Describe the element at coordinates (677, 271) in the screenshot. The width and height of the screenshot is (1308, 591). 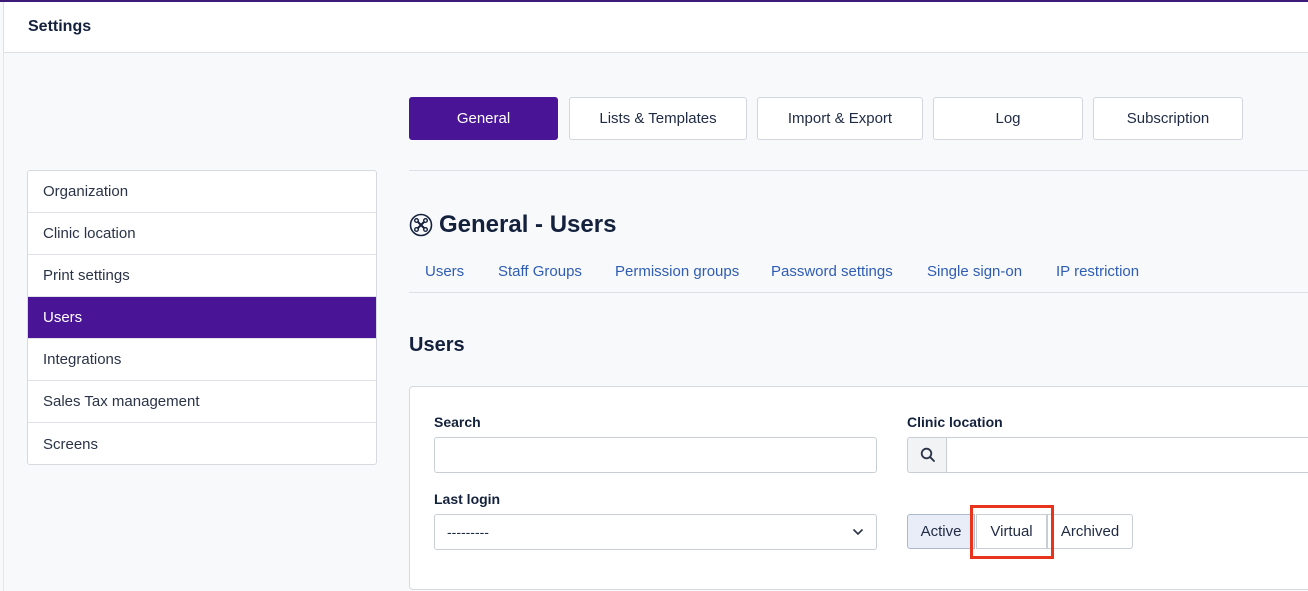
I see `subnav-permission-groups: Permission groups` at that location.